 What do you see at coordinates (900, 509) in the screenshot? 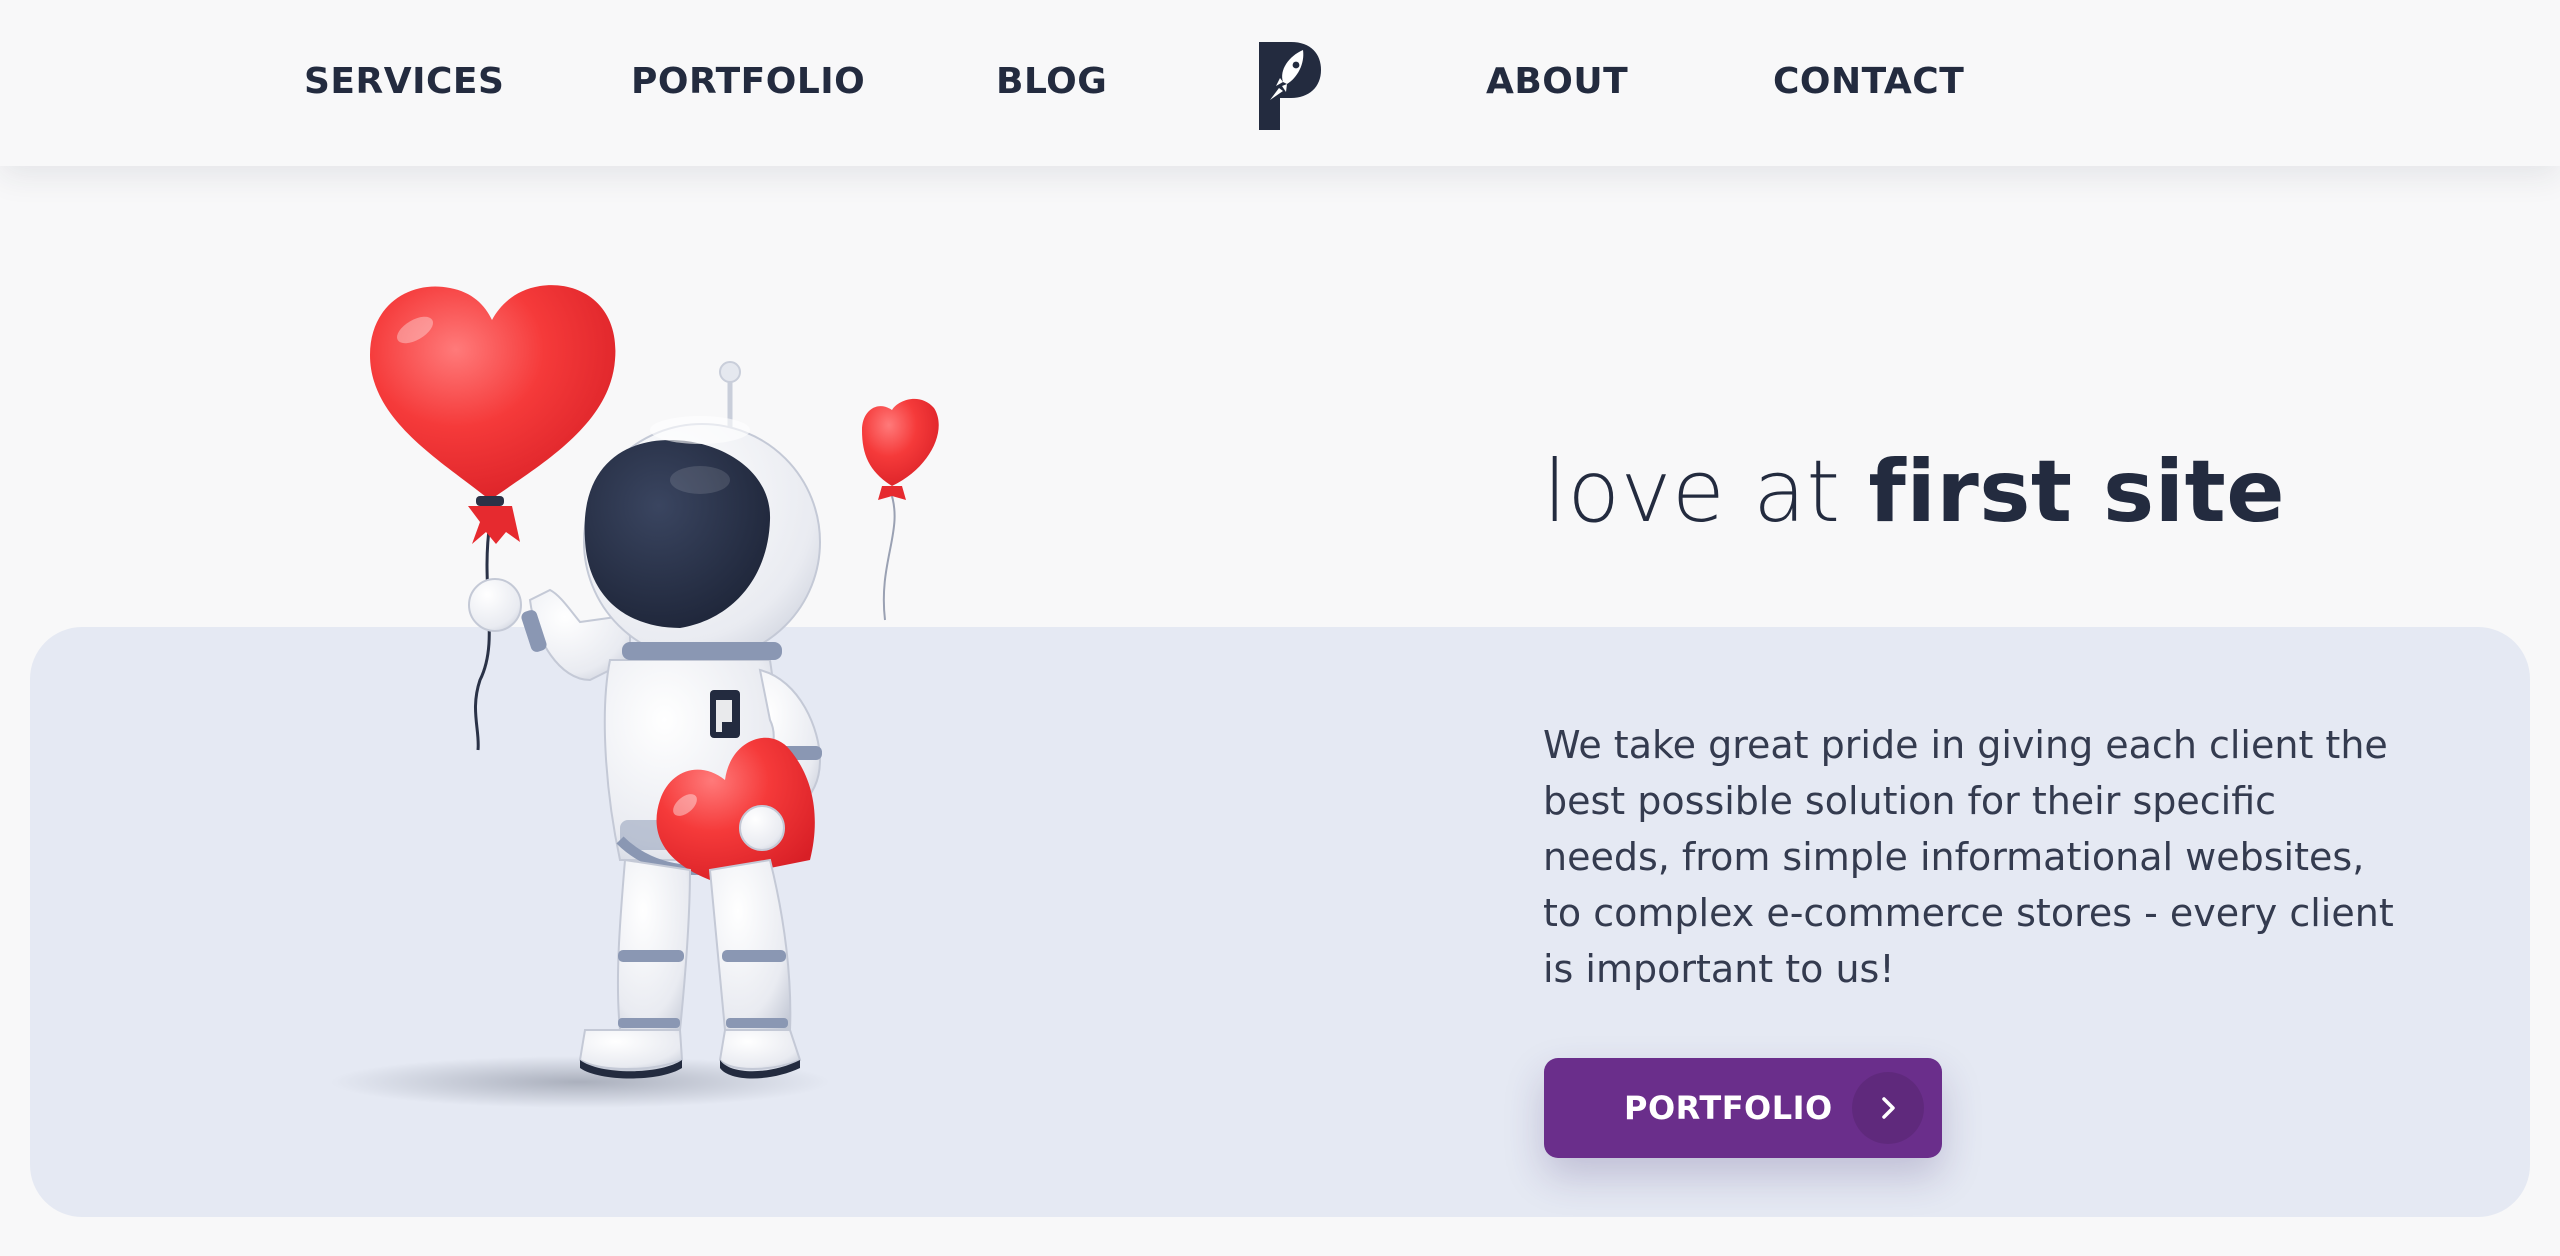
I see `small-heart-balloon` at bounding box center [900, 509].